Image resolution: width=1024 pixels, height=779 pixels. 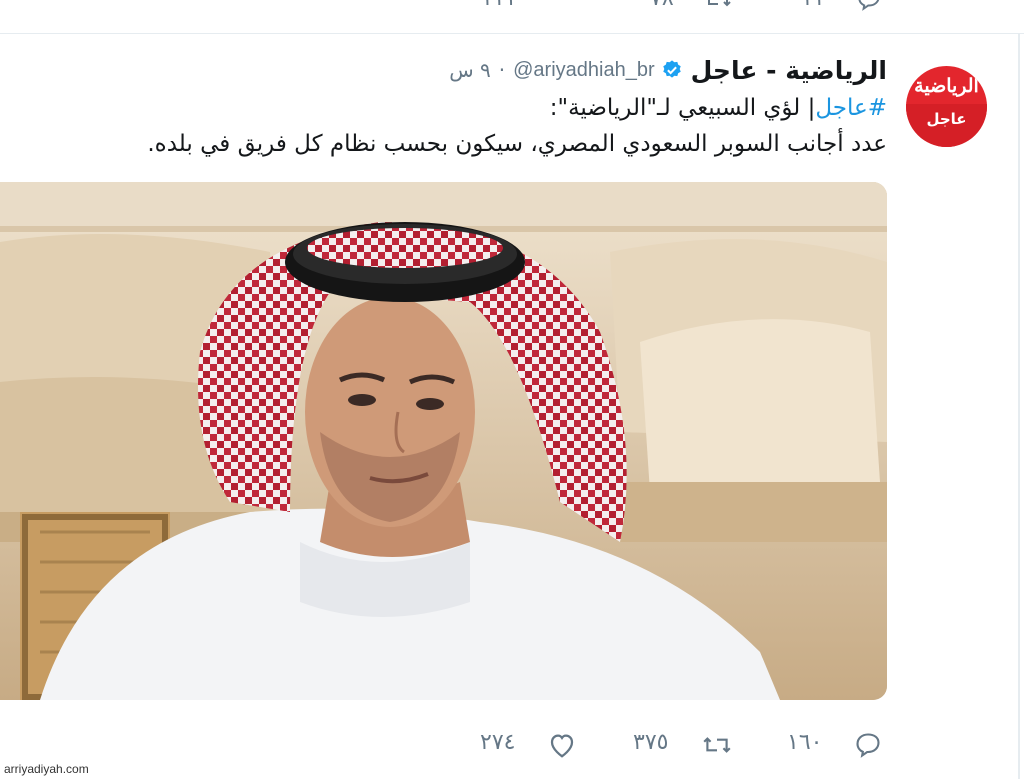 I want to click on retweet-count: ٣٧٥, so click(x=651, y=742).